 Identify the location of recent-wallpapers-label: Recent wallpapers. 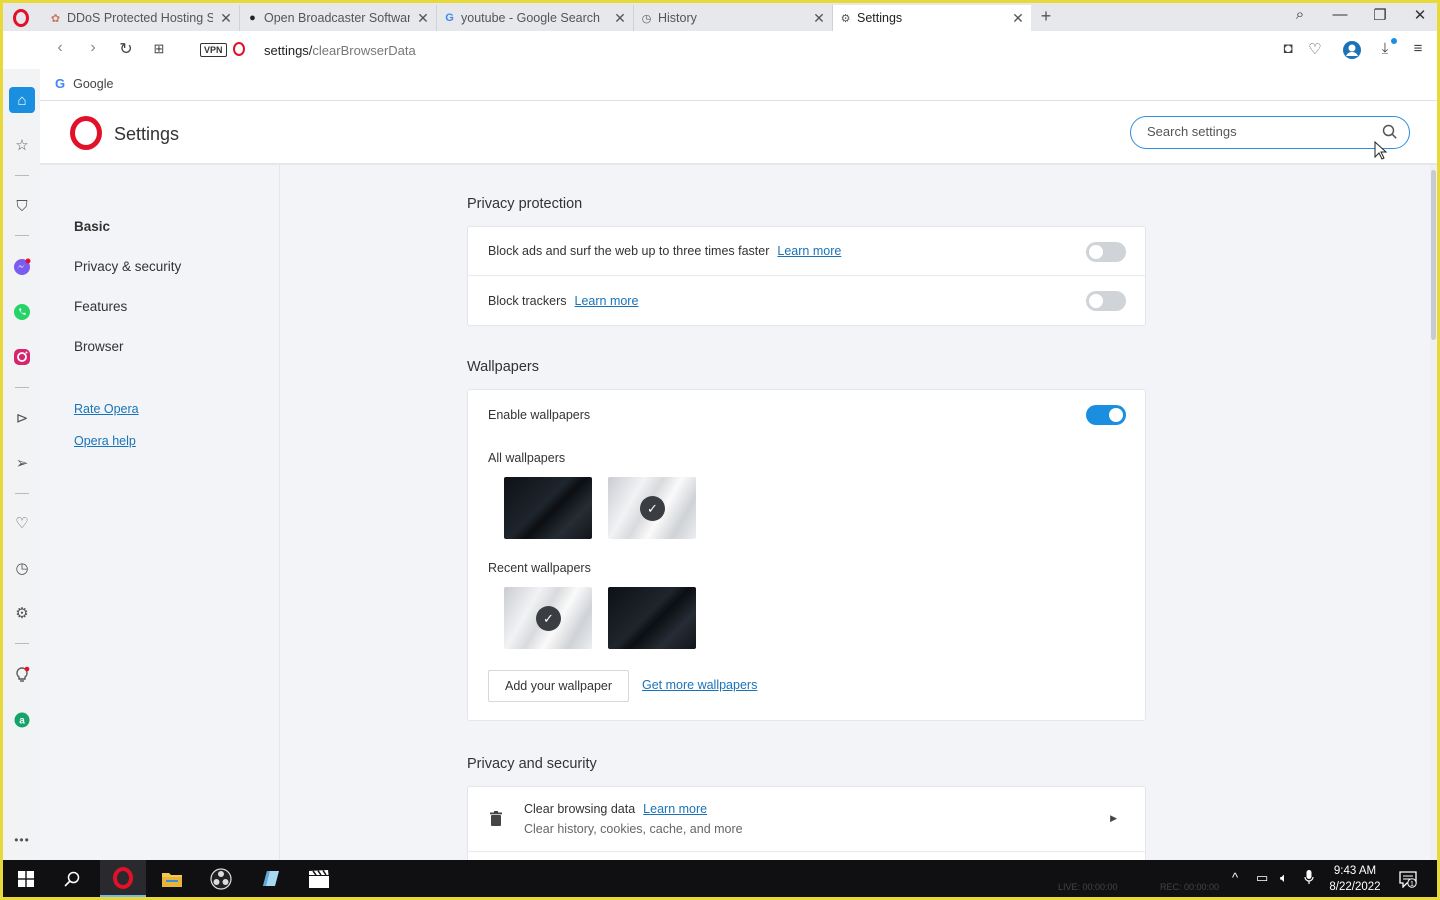
(539, 568).